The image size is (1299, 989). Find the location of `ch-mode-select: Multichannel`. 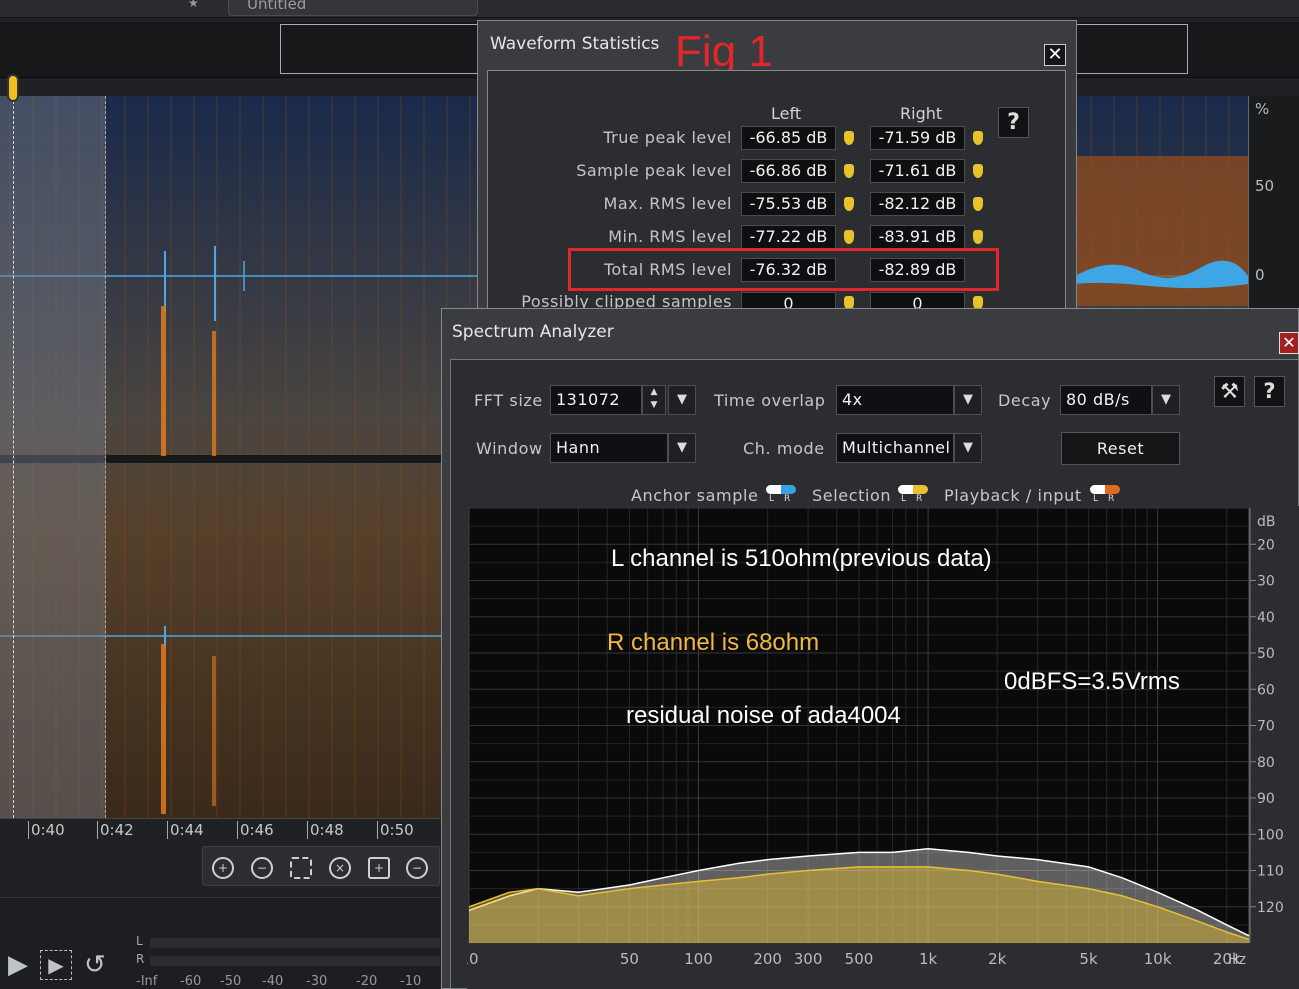

ch-mode-select: Multichannel is located at coordinates (895, 448).